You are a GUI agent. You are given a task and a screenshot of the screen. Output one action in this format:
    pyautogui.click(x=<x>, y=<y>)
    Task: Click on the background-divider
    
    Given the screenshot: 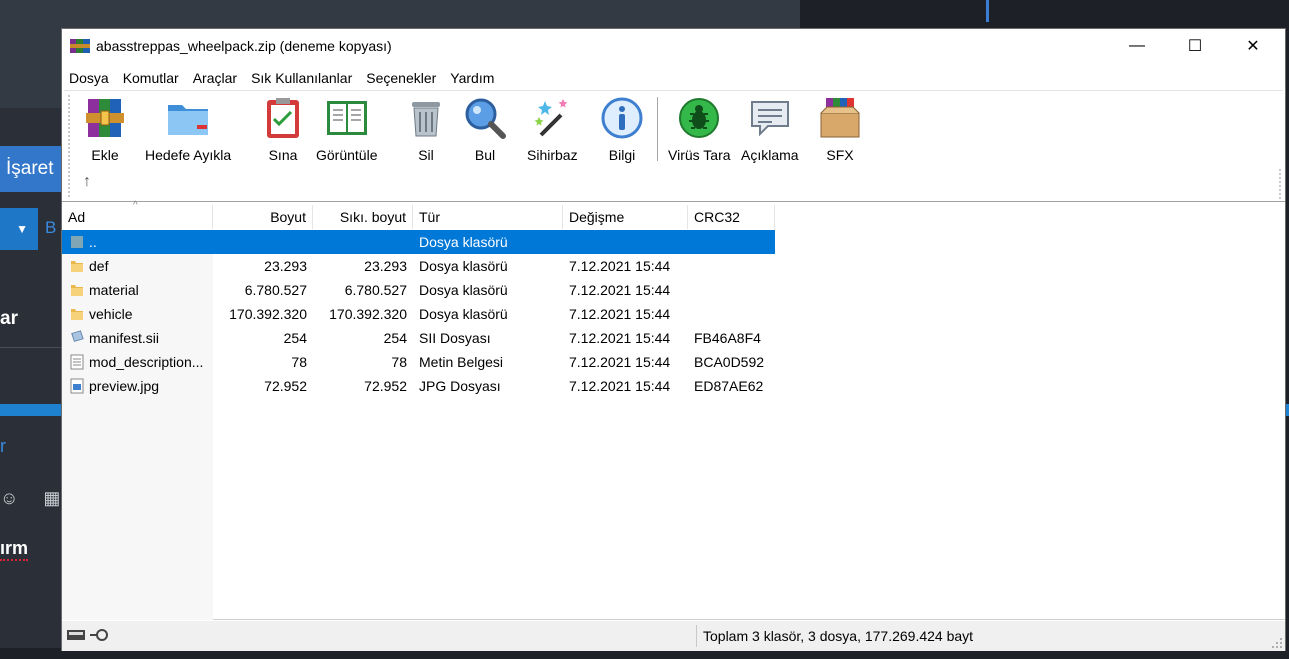 What is the action you would take?
    pyautogui.click(x=31, y=347)
    